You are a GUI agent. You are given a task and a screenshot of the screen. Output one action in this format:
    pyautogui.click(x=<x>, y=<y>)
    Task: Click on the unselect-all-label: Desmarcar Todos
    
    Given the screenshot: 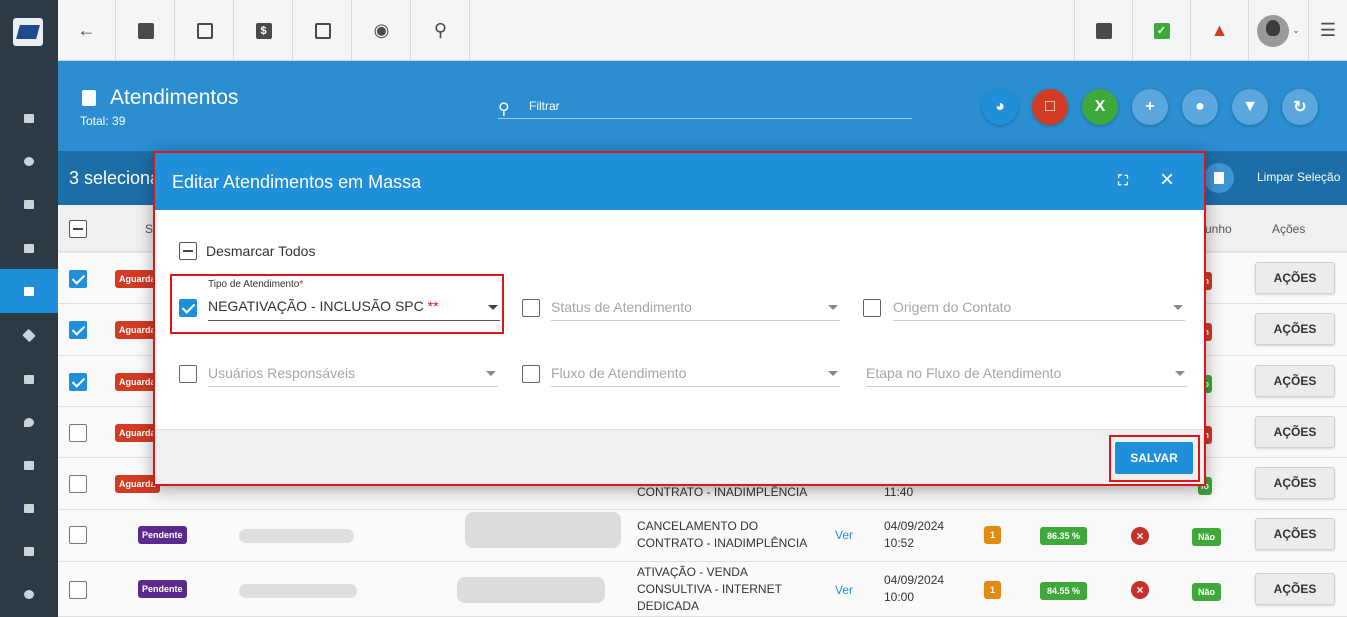 What is the action you would take?
    pyautogui.click(x=260, y=251)
    